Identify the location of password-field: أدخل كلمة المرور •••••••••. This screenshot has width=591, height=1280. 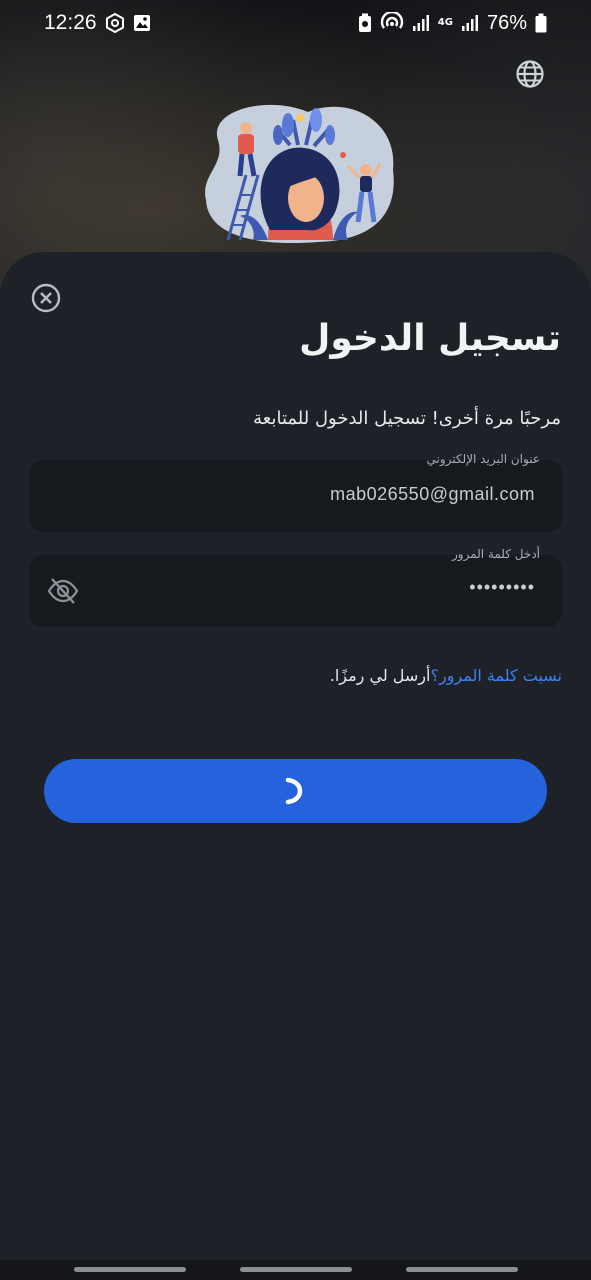
(295, 587).